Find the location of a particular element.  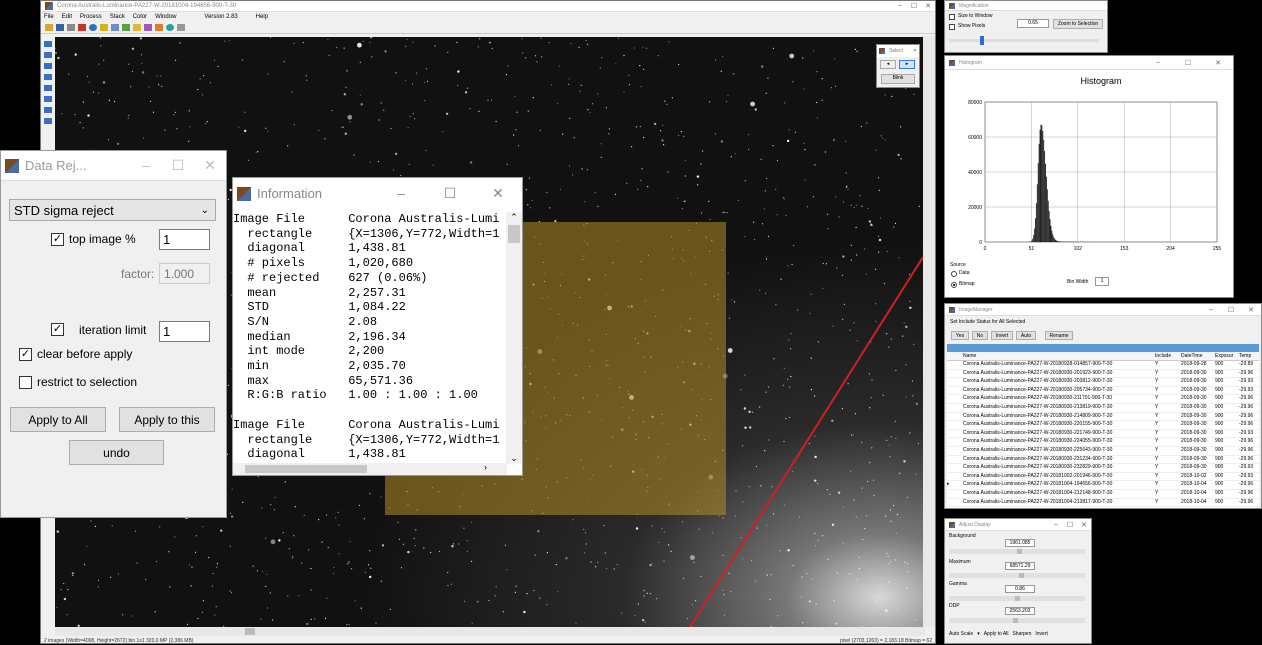

source-data-radio is located at coordinates (954, 274).